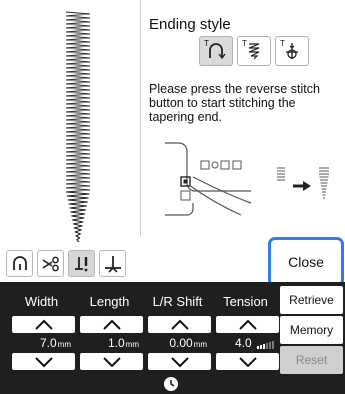  Describe the element at coordinates (200, 344) in the screenshot. I see `lr-shift-unit: mm` at that location.